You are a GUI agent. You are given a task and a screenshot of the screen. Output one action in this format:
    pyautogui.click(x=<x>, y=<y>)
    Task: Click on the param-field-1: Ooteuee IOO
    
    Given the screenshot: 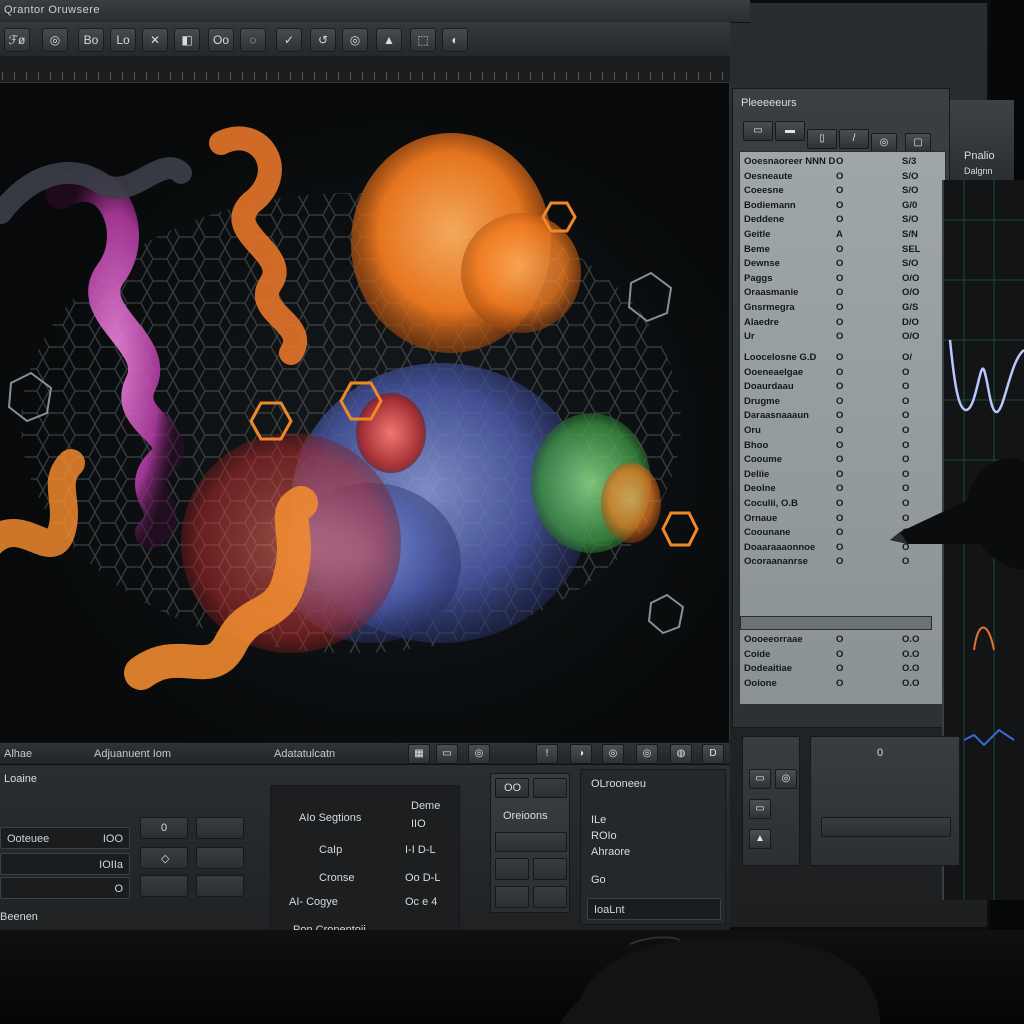 What is the action you would take?
    pyautogui.click(x=65, y=838)
    